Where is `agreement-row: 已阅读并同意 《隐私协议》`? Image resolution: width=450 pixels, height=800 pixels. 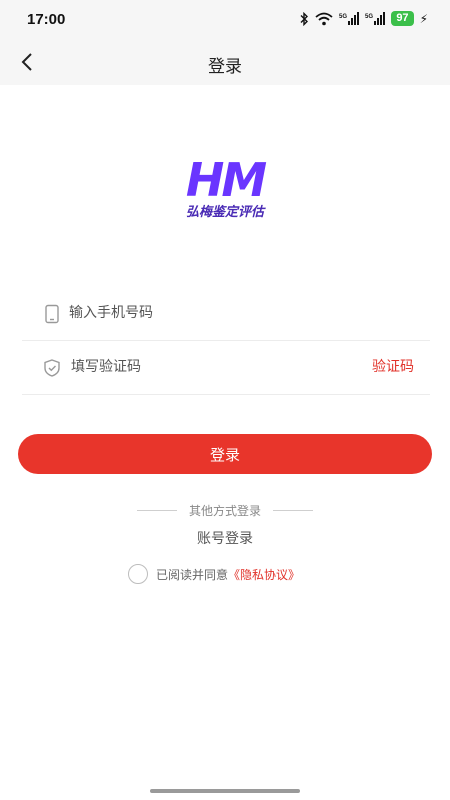
agreement-row: 已阅读并同意 《隐私协议》 is located at coordinates (214, 574).